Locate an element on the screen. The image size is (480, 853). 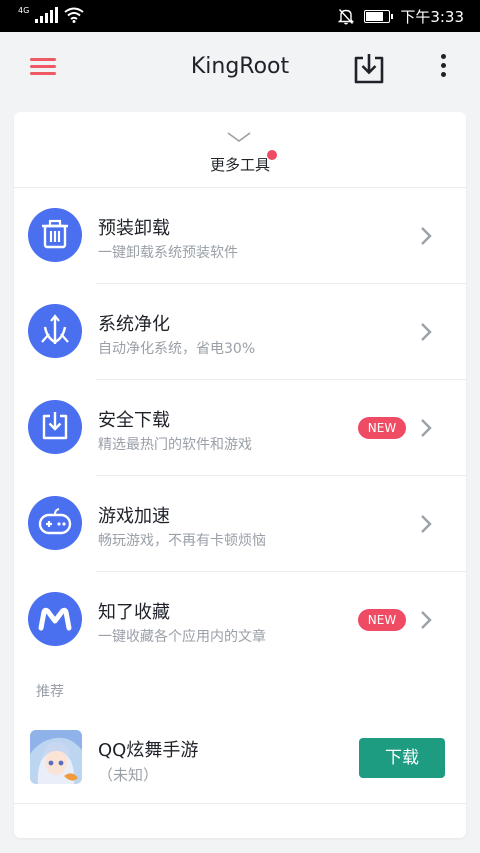
app-title: KingRoot is located at coordinates (240, 66).